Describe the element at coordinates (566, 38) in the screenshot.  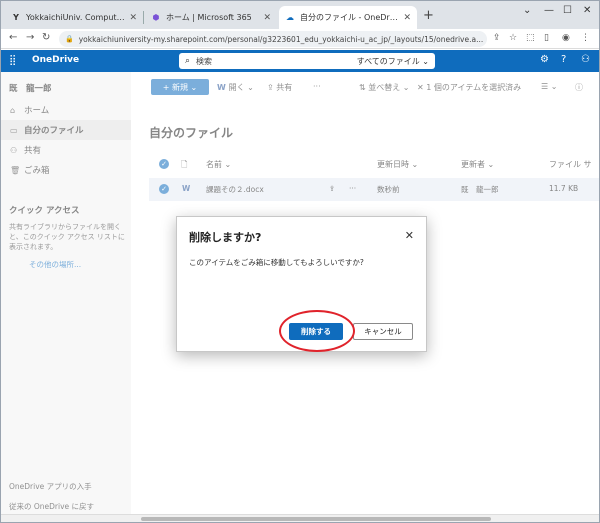
I see `profile-icon: ◉` at that location.